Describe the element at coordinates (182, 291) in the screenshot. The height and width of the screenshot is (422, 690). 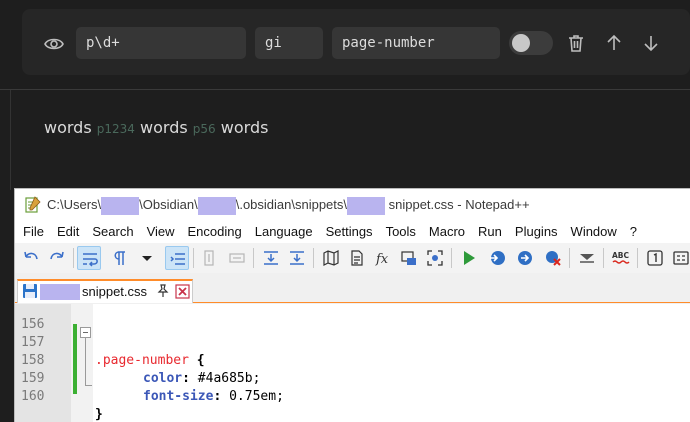
I see `close-icon` at that location.